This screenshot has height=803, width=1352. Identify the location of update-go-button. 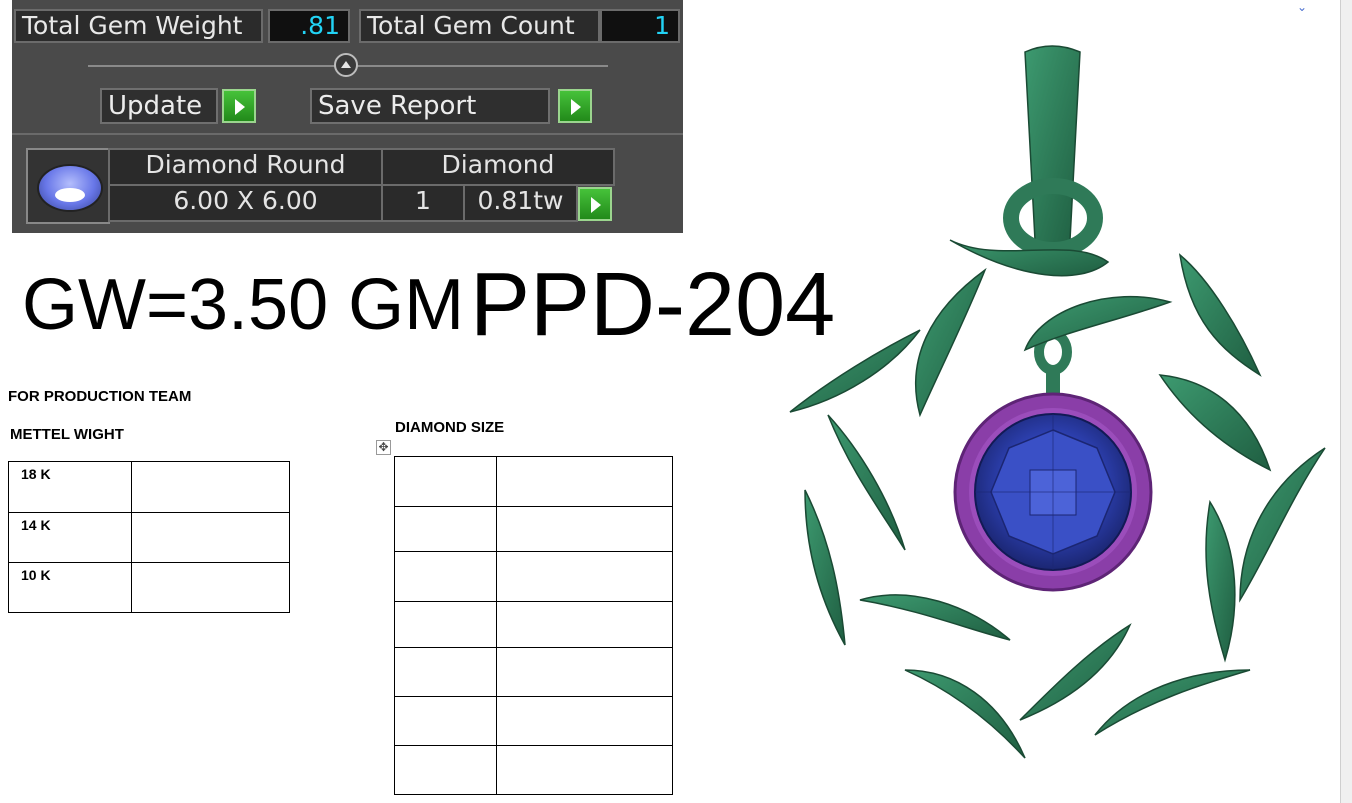
(239, 106).